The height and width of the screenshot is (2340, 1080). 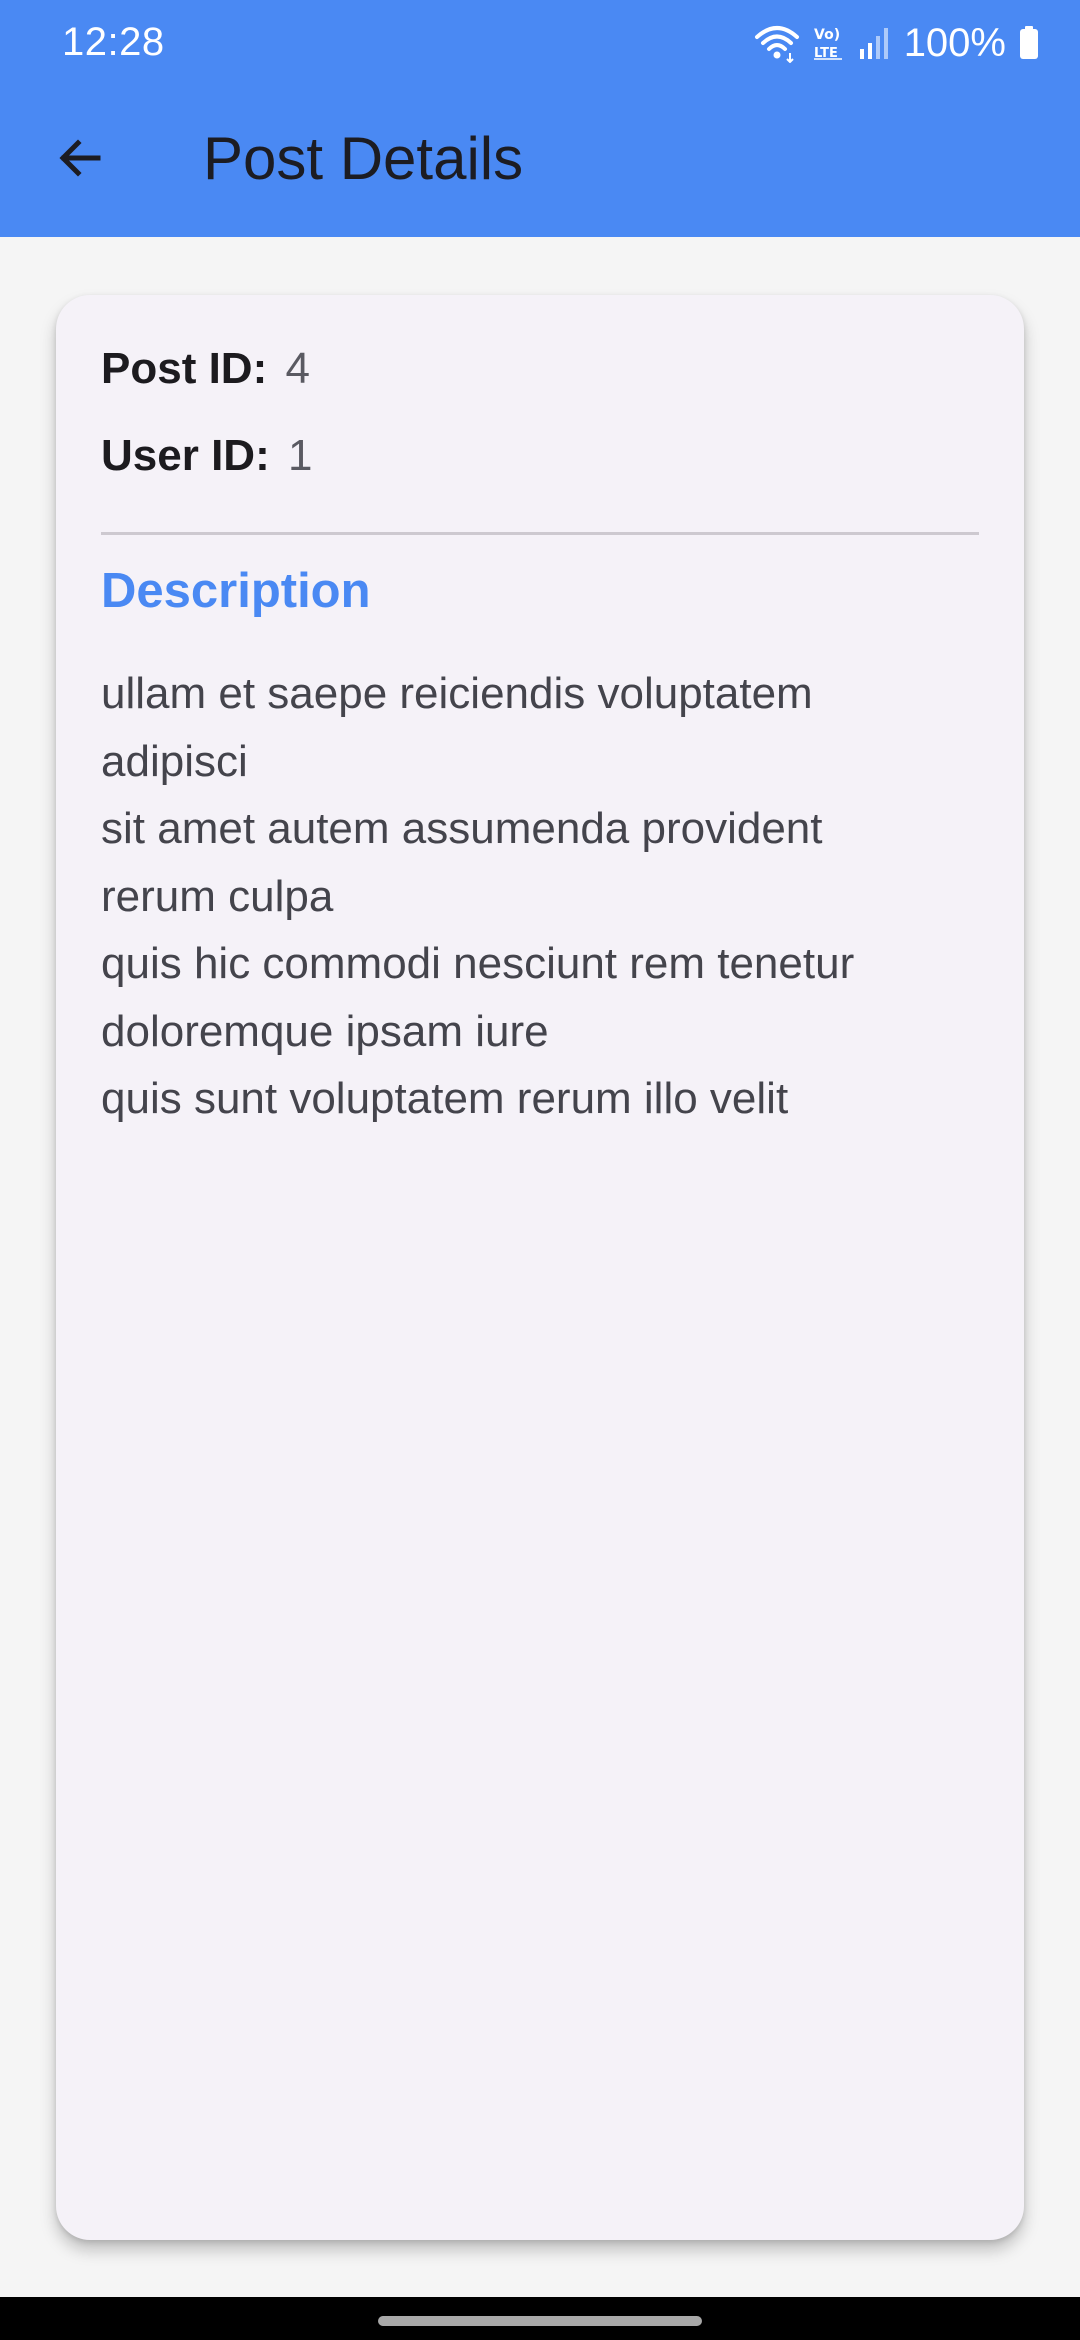 What do you see at coordinates (827, 35) in the screenshot?
I see `svg-text: Vo)` at bounding box center [827, 35].